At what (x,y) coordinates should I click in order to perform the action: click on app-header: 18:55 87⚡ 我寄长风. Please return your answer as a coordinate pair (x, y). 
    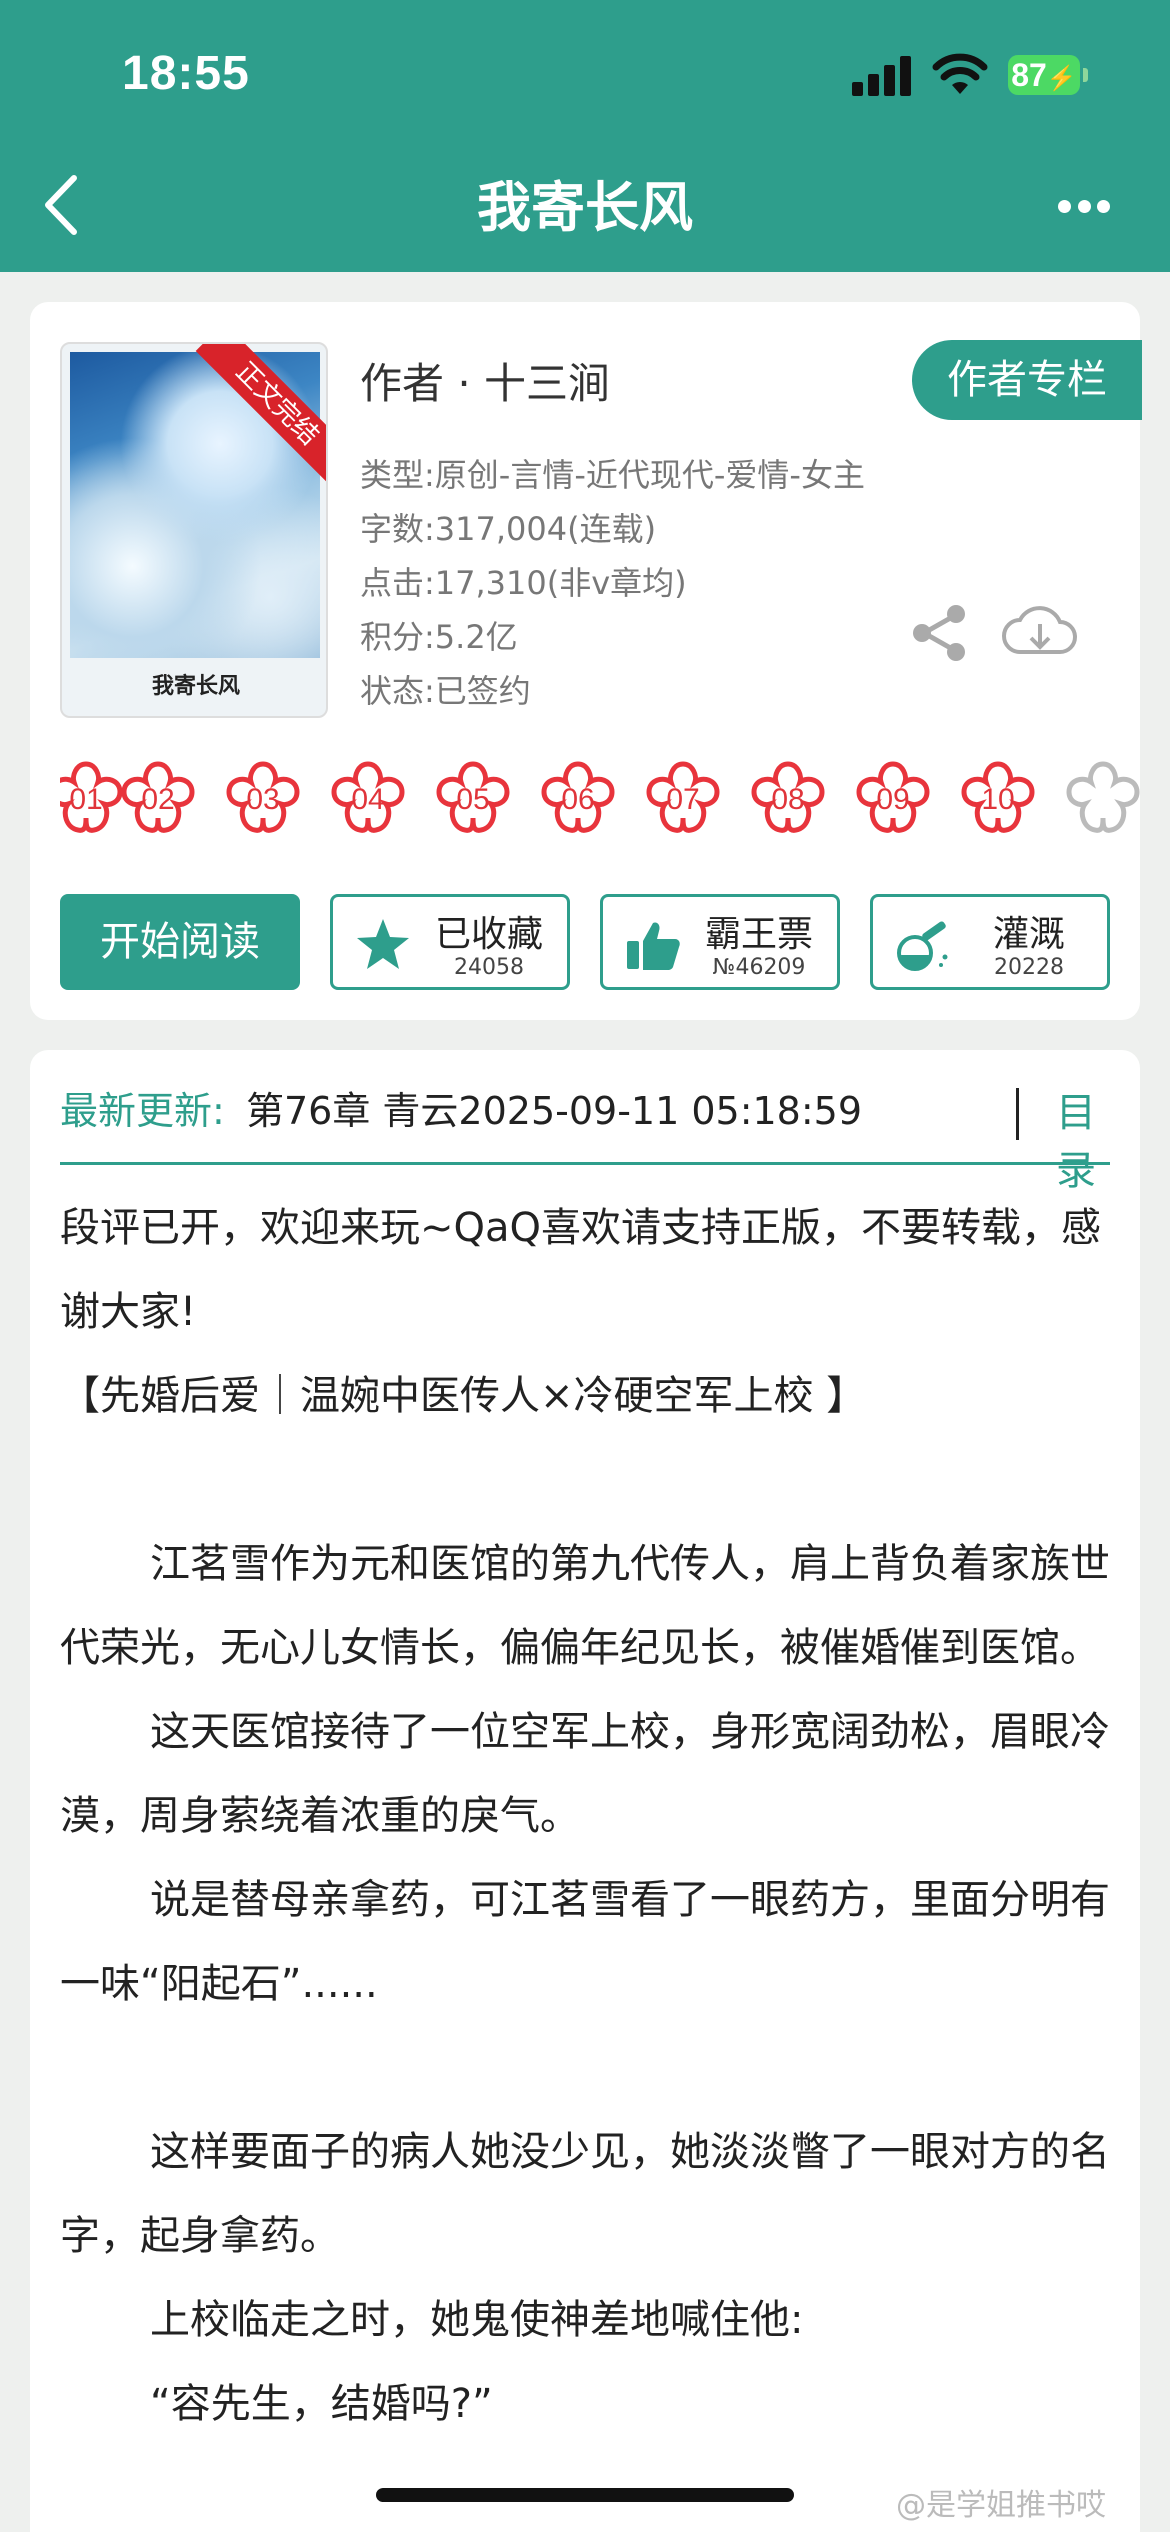
    Looking at the image, I should click on (585, 136).